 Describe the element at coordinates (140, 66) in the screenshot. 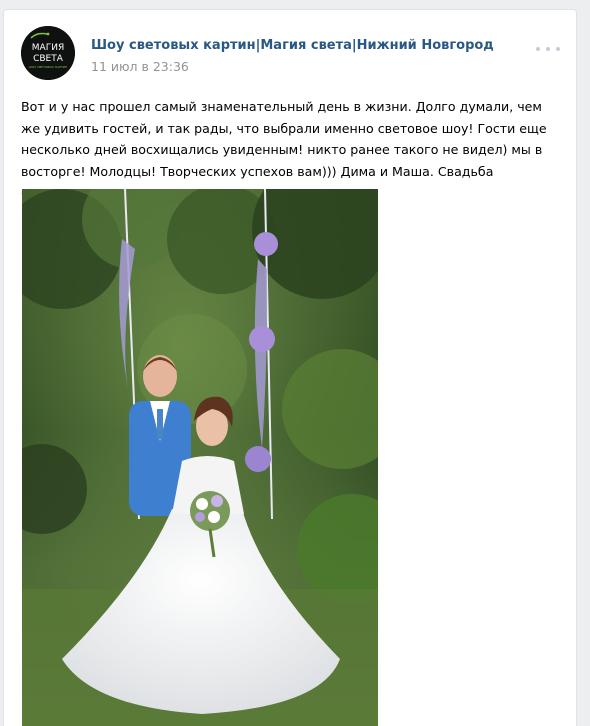

I see `post-date-link: 11 июл в 23:36` at that location.